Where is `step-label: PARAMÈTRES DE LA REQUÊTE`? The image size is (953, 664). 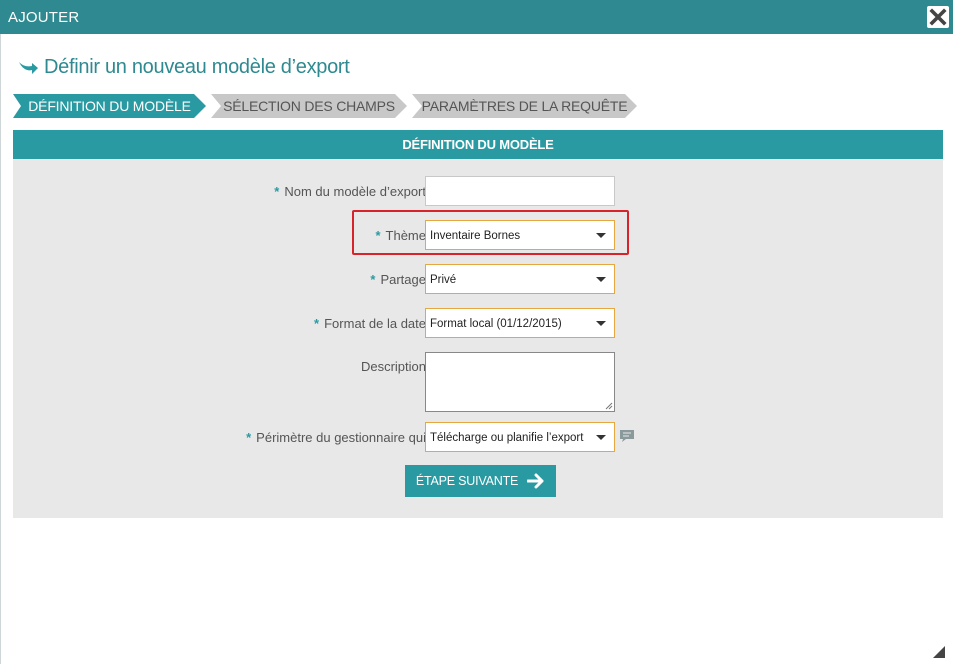 step-label: PARAMÈTRES DE LA REQUÊTE is located at coordinates (524, 106).